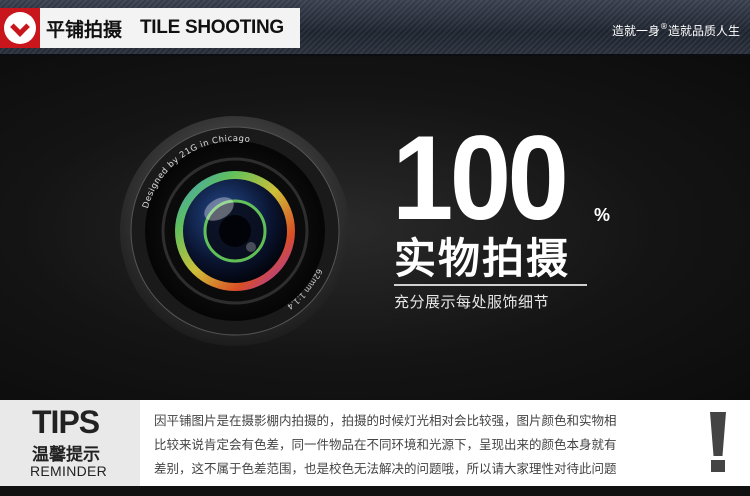 The image size is (750, 496). What do you see at coordinates (212, 27) in the screenshot?
I see `section-subtitle: TILE SHOOTING` at bounding box center [212, 27].